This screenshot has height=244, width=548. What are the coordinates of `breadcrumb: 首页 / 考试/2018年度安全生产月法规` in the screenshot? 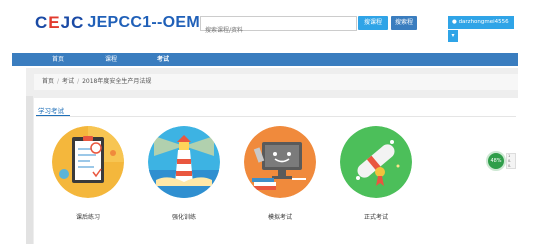 It's located at (276, 82).